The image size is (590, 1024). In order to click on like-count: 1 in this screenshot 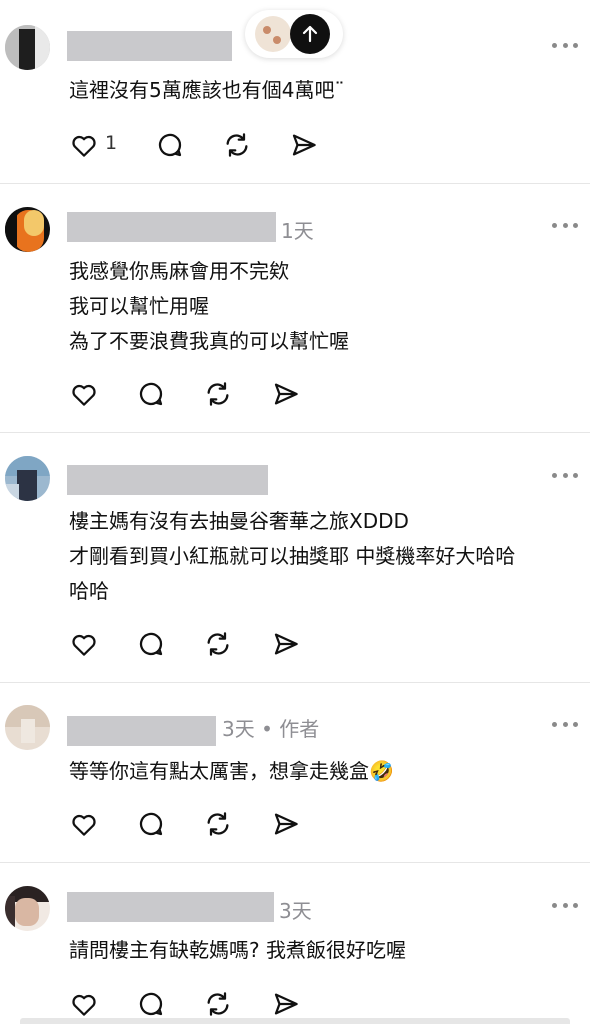, I will do `click(111, 143)`.